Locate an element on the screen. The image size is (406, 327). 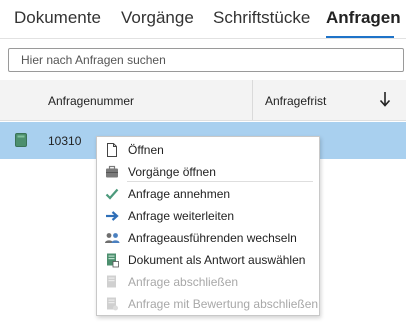
document-icon is located at coordinates (112, 150).